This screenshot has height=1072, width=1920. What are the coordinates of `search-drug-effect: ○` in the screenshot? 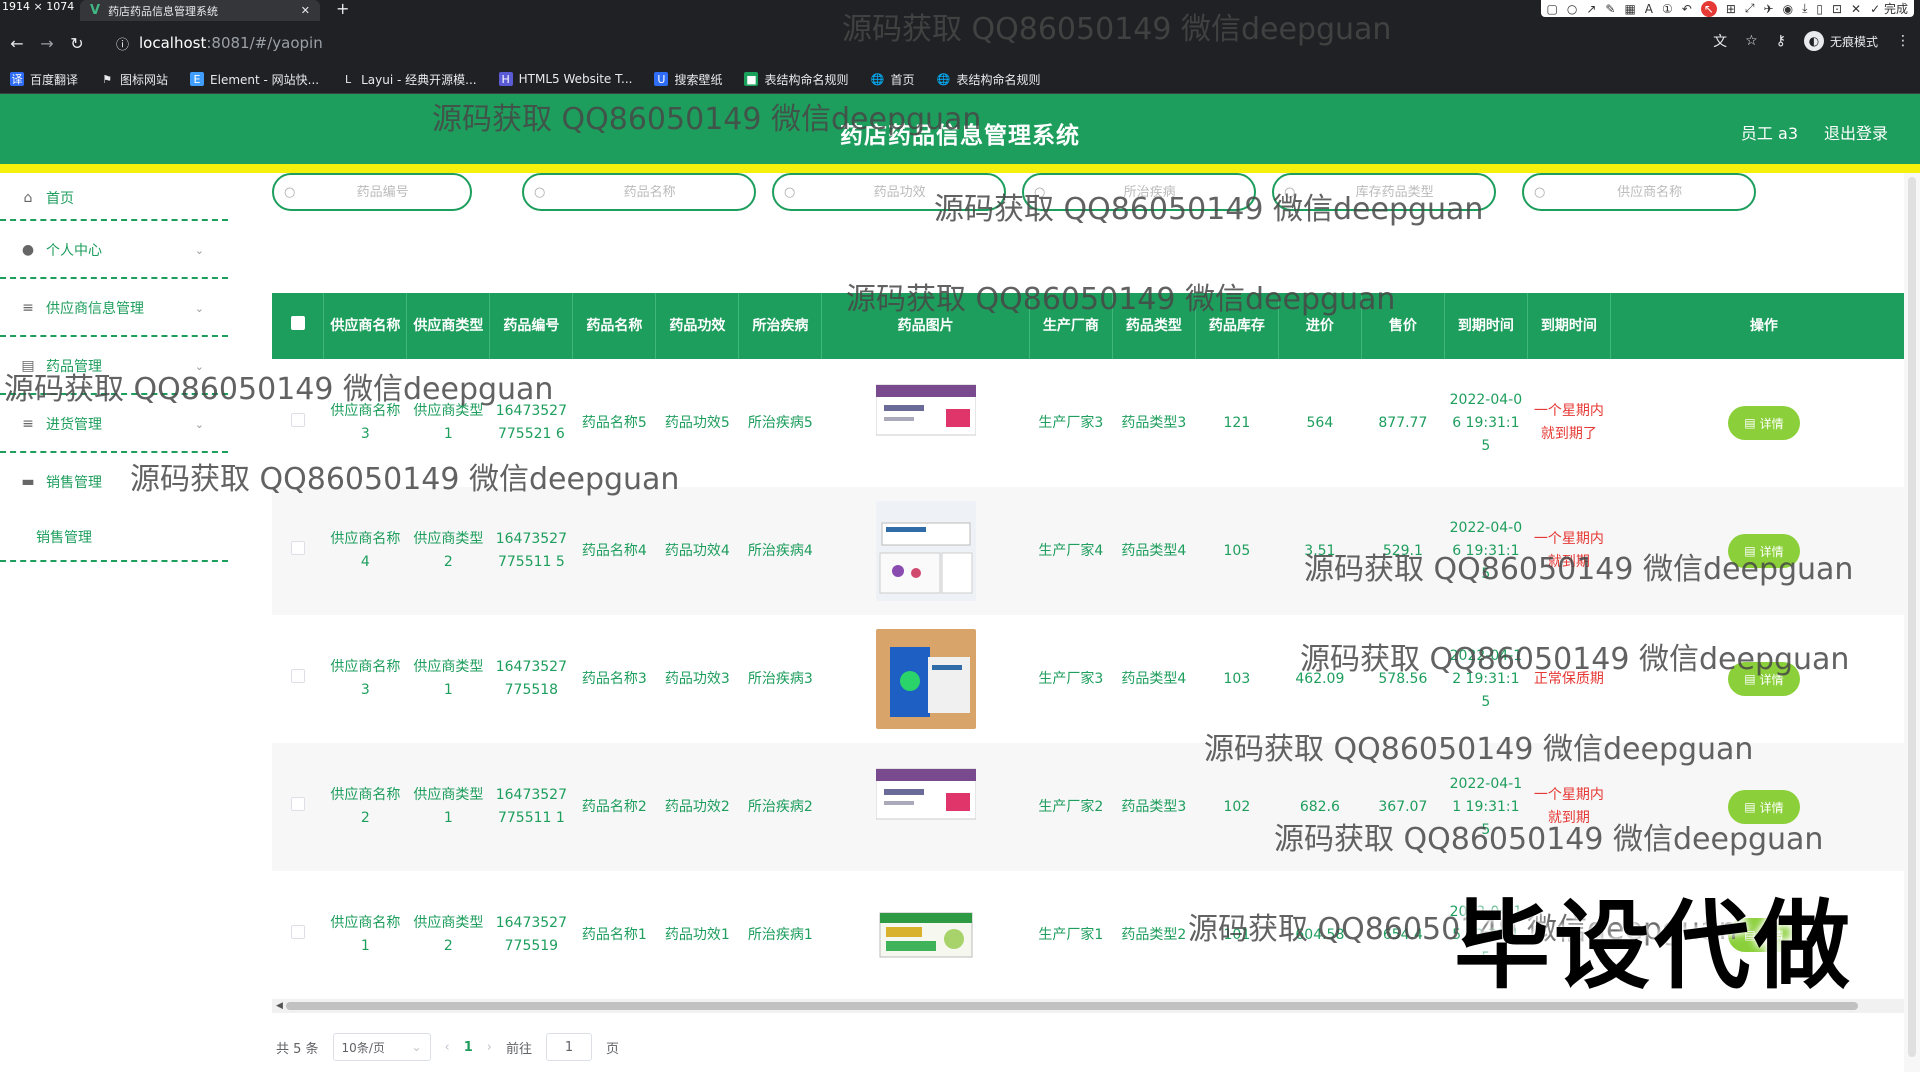 It's located at (889, 192).